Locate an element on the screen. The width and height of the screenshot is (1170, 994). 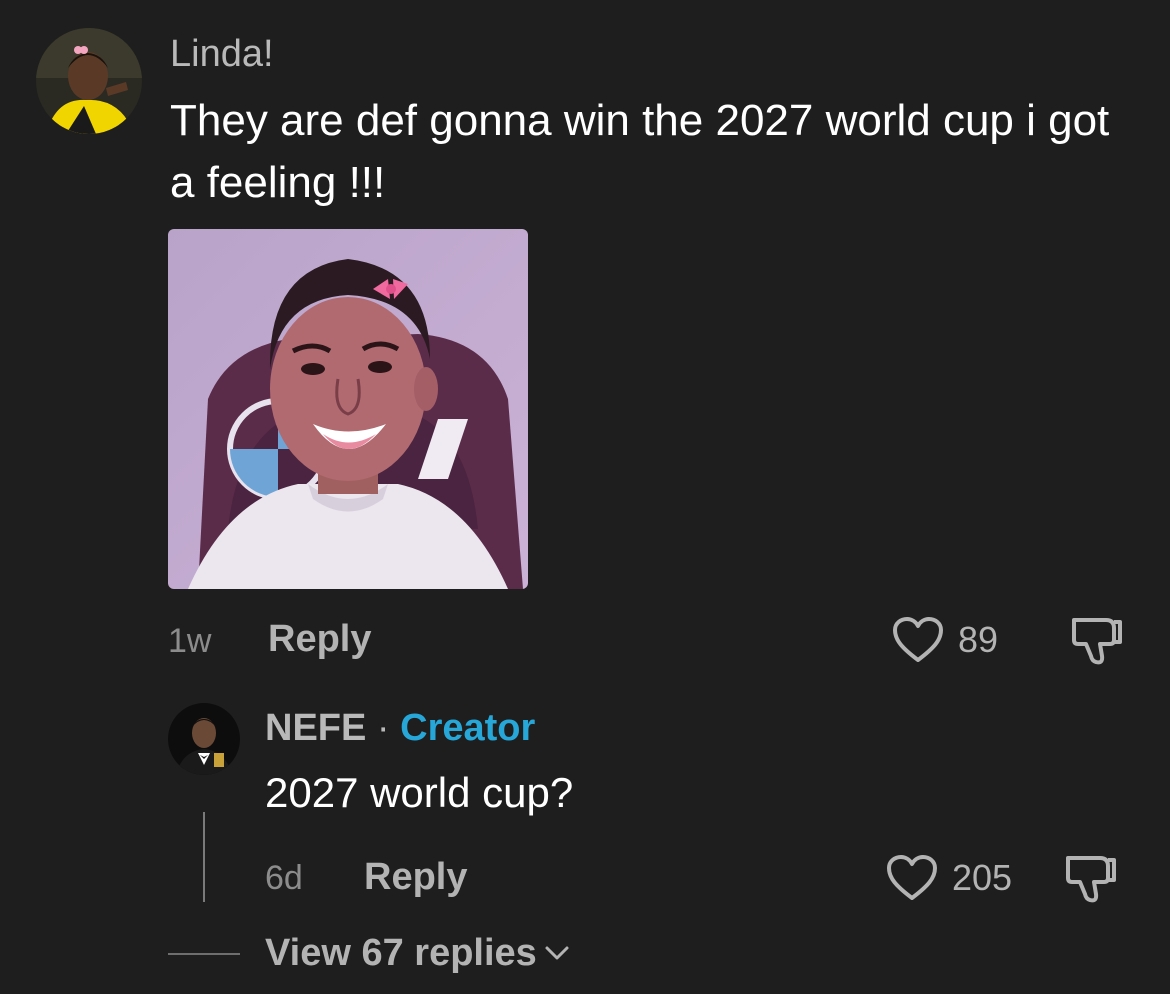
replier-name-row: NEFE · Creator is located at coordinates (400, 728).